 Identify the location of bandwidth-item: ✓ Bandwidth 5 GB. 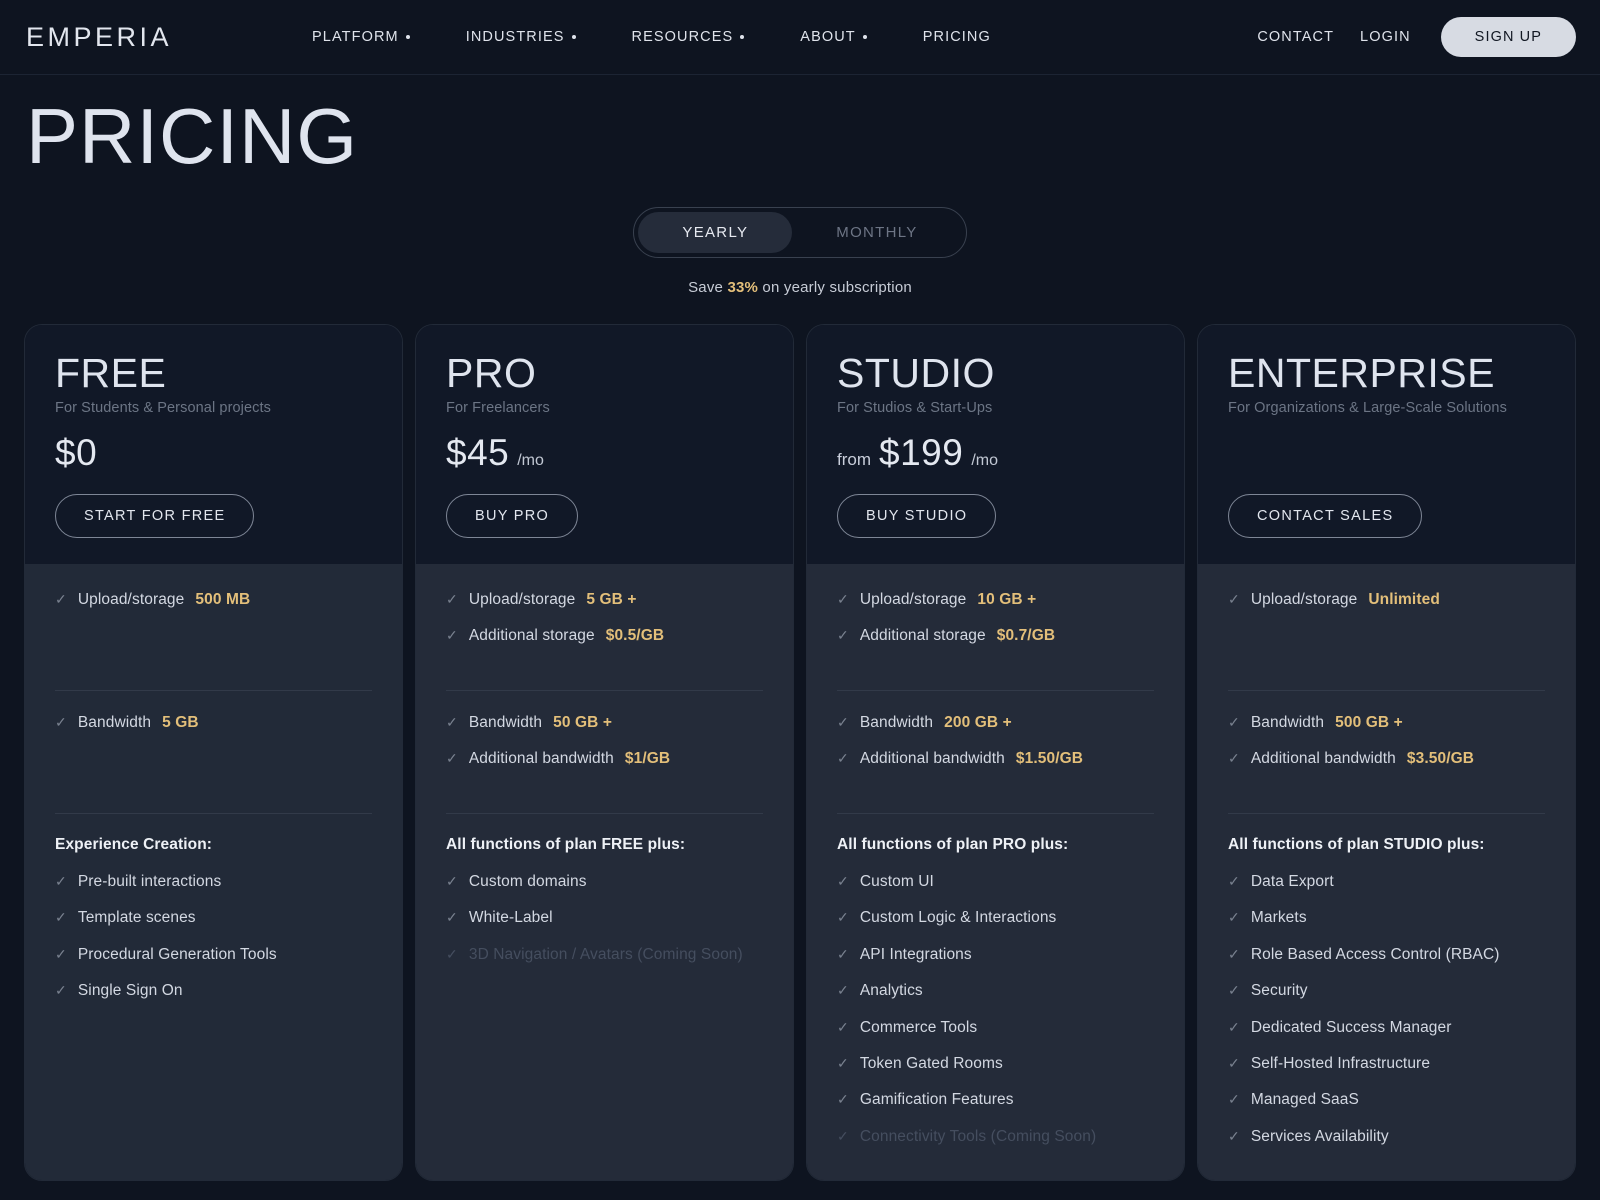
(213, 722).